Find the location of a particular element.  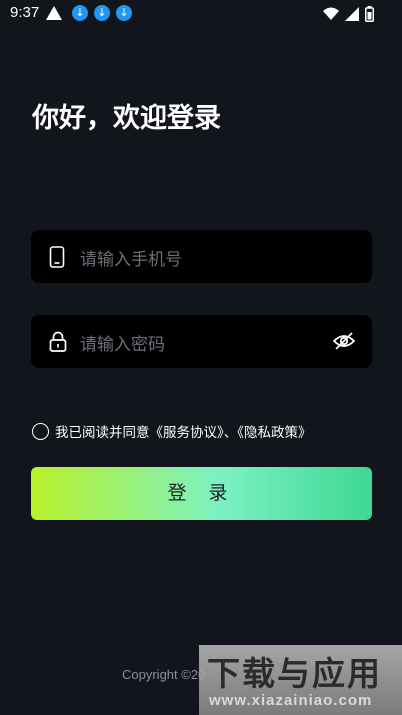

page-title: 你好，欢迎登录 is located at coordinates (126, 118).